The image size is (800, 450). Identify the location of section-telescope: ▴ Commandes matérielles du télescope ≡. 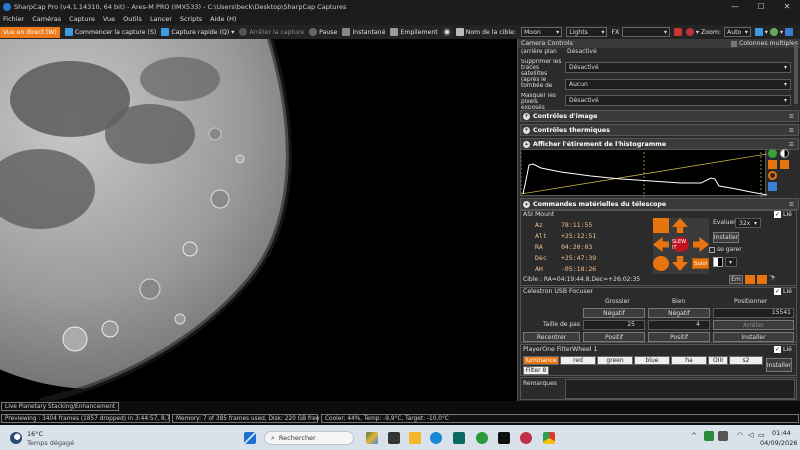
(659, 204).